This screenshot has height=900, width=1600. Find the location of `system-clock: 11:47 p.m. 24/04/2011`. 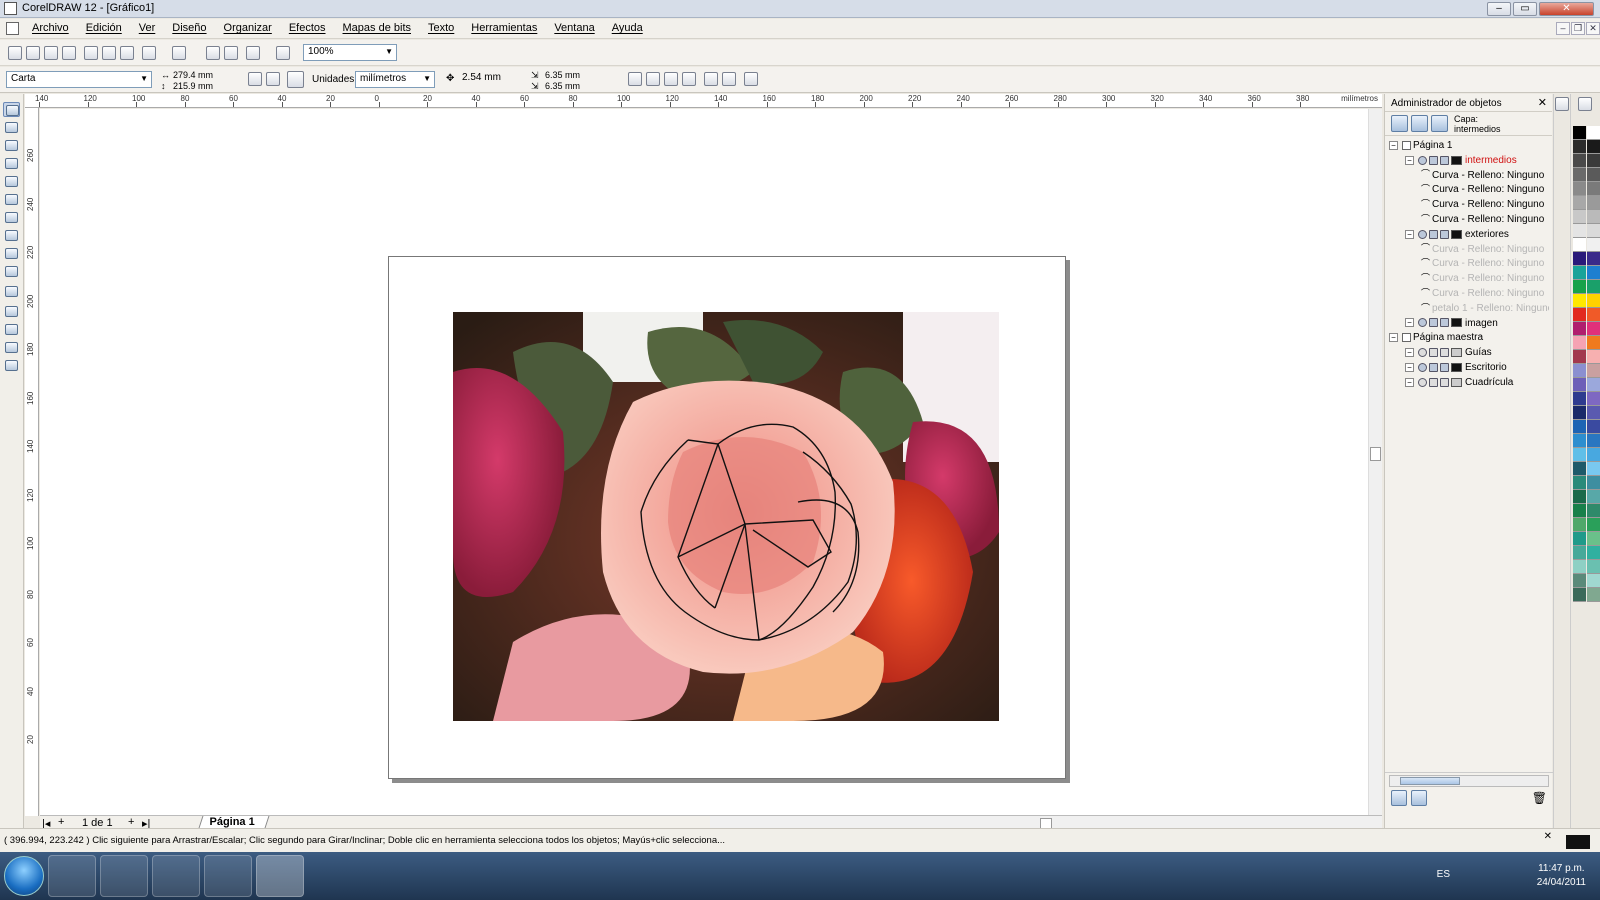

system-clock: 11:47 p.m. 24/04/2011 is located at coordinates (1561, 876).